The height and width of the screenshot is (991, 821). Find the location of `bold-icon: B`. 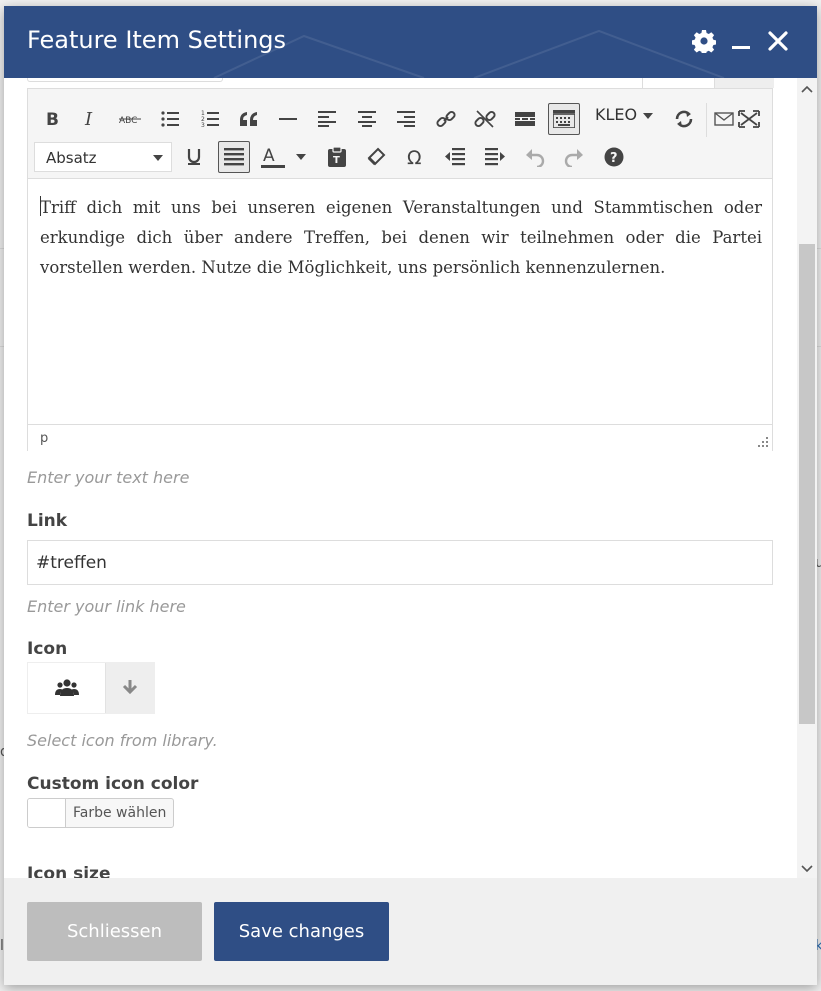

bold-icon: B is located at coordinates (52, 119).